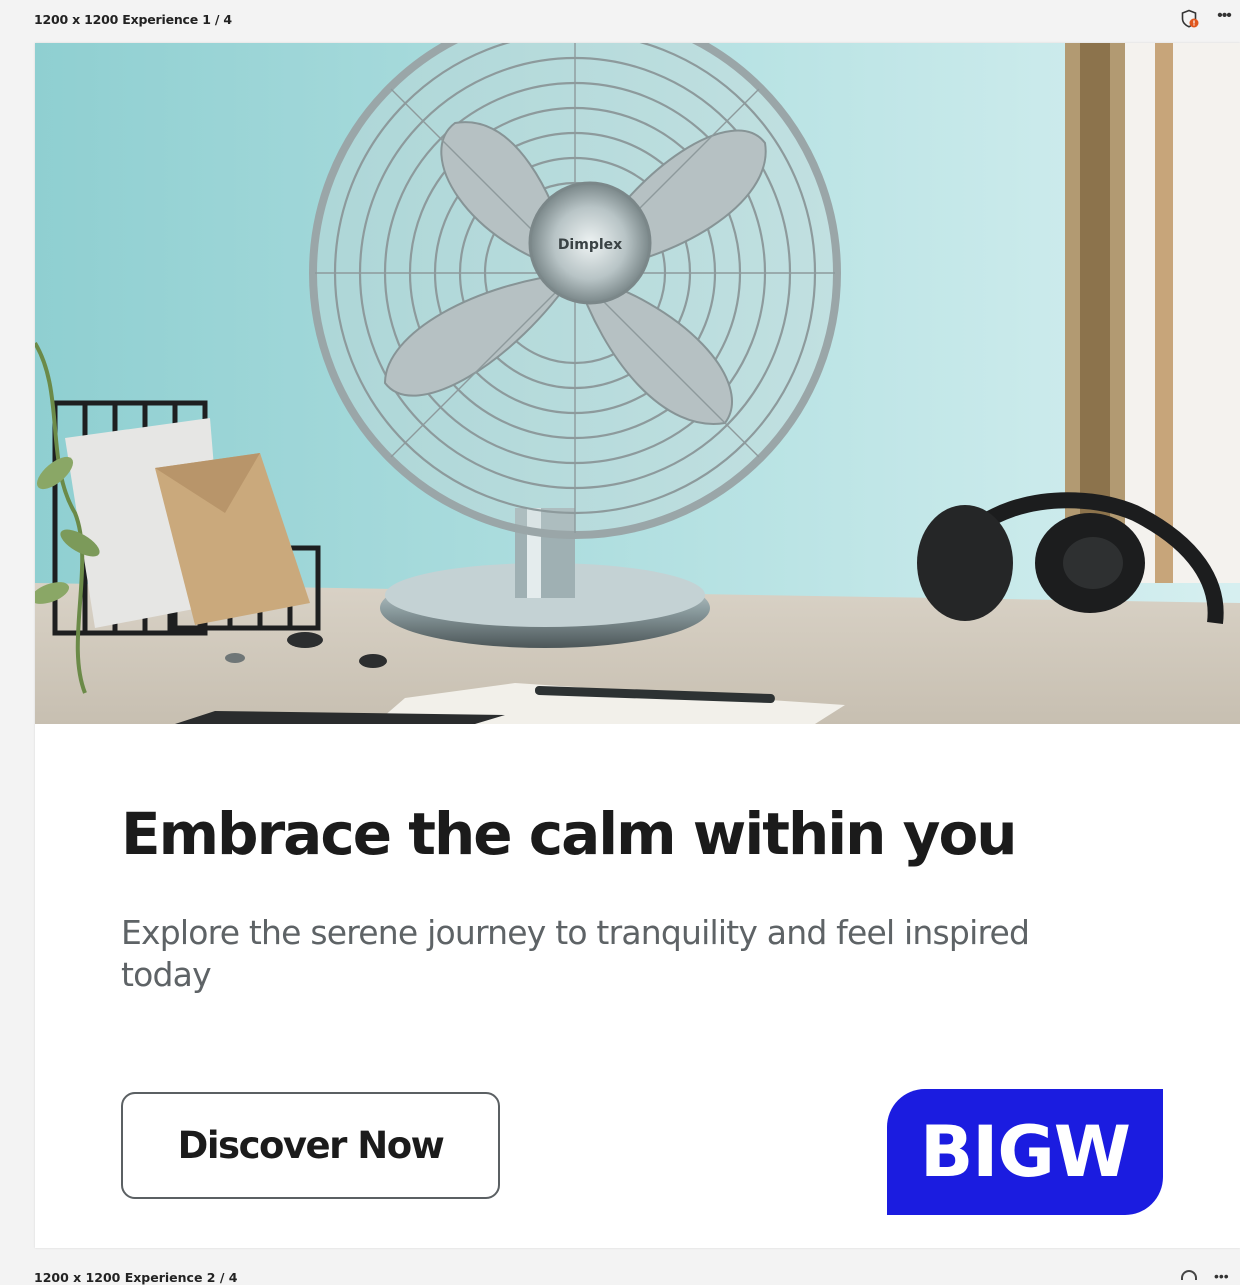 Image resolution: width=1240 pixels, height=1285 pixels. Describe the element at coordinates (133, 19) in the screenshot. I see `frame-title: 1200 x 1200 Experience 1 / 4` at that location.